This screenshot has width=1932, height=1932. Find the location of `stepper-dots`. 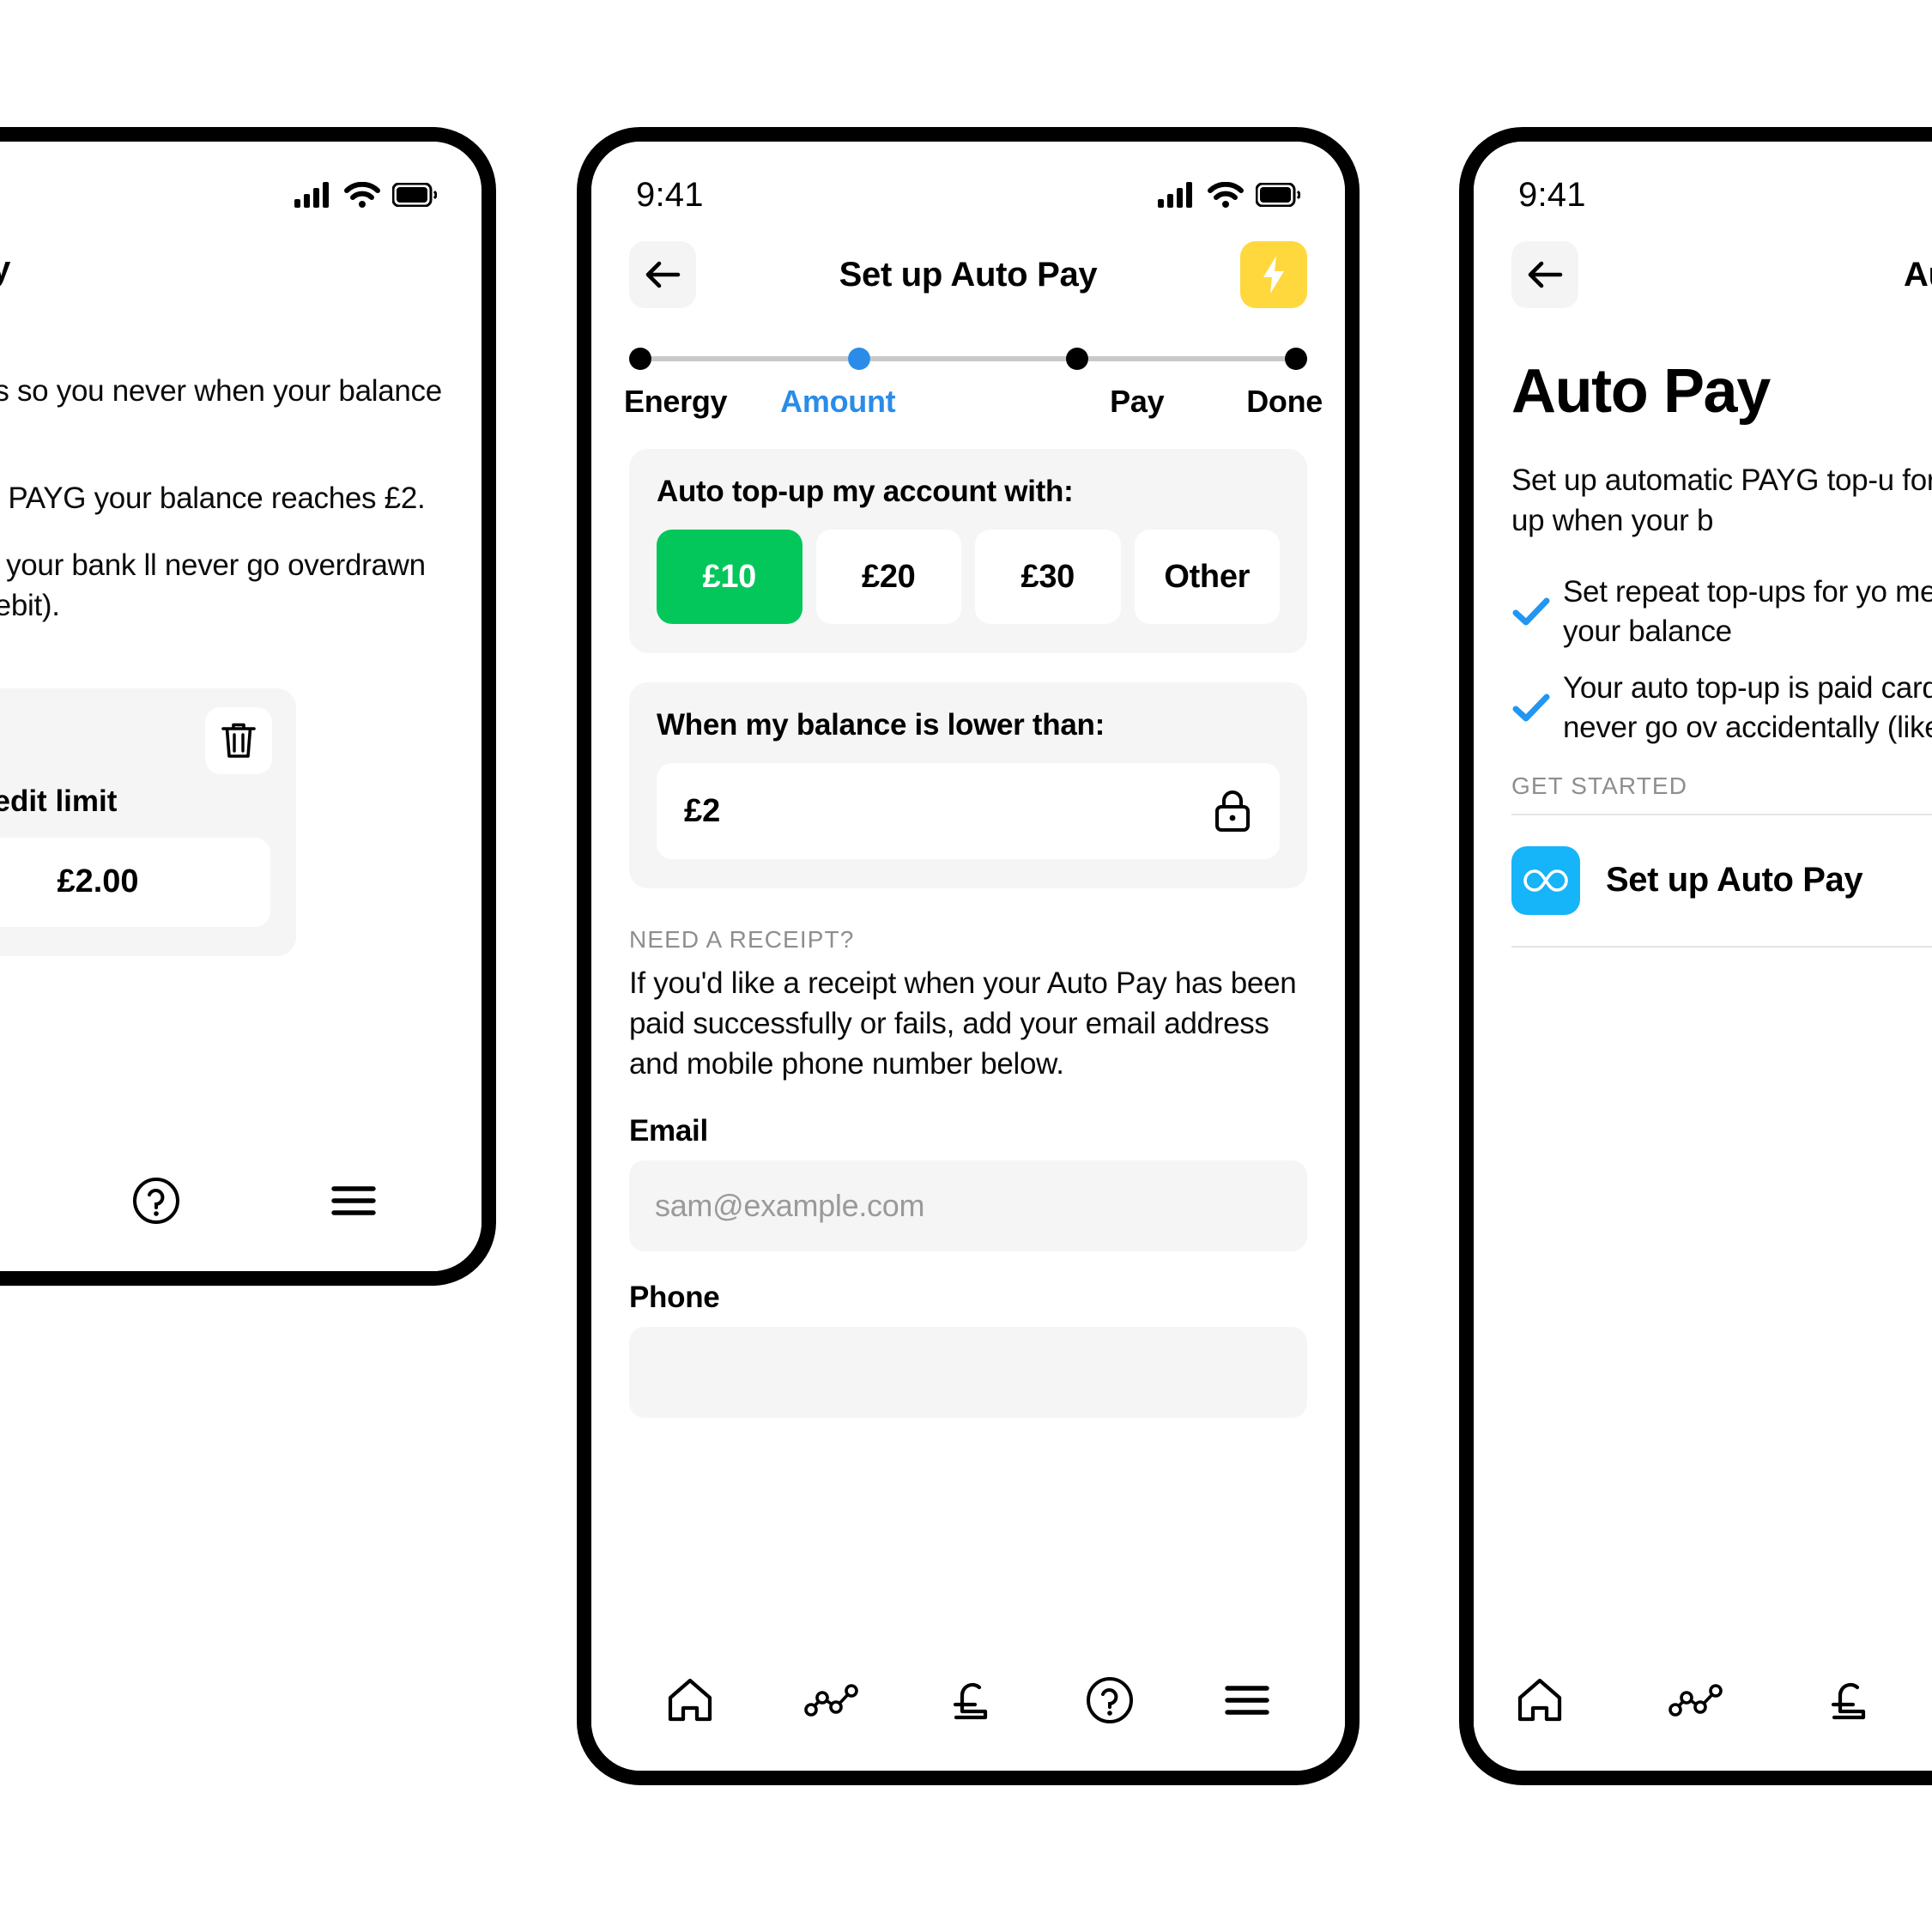

stepper-dots is located at coordinates (969, 359).